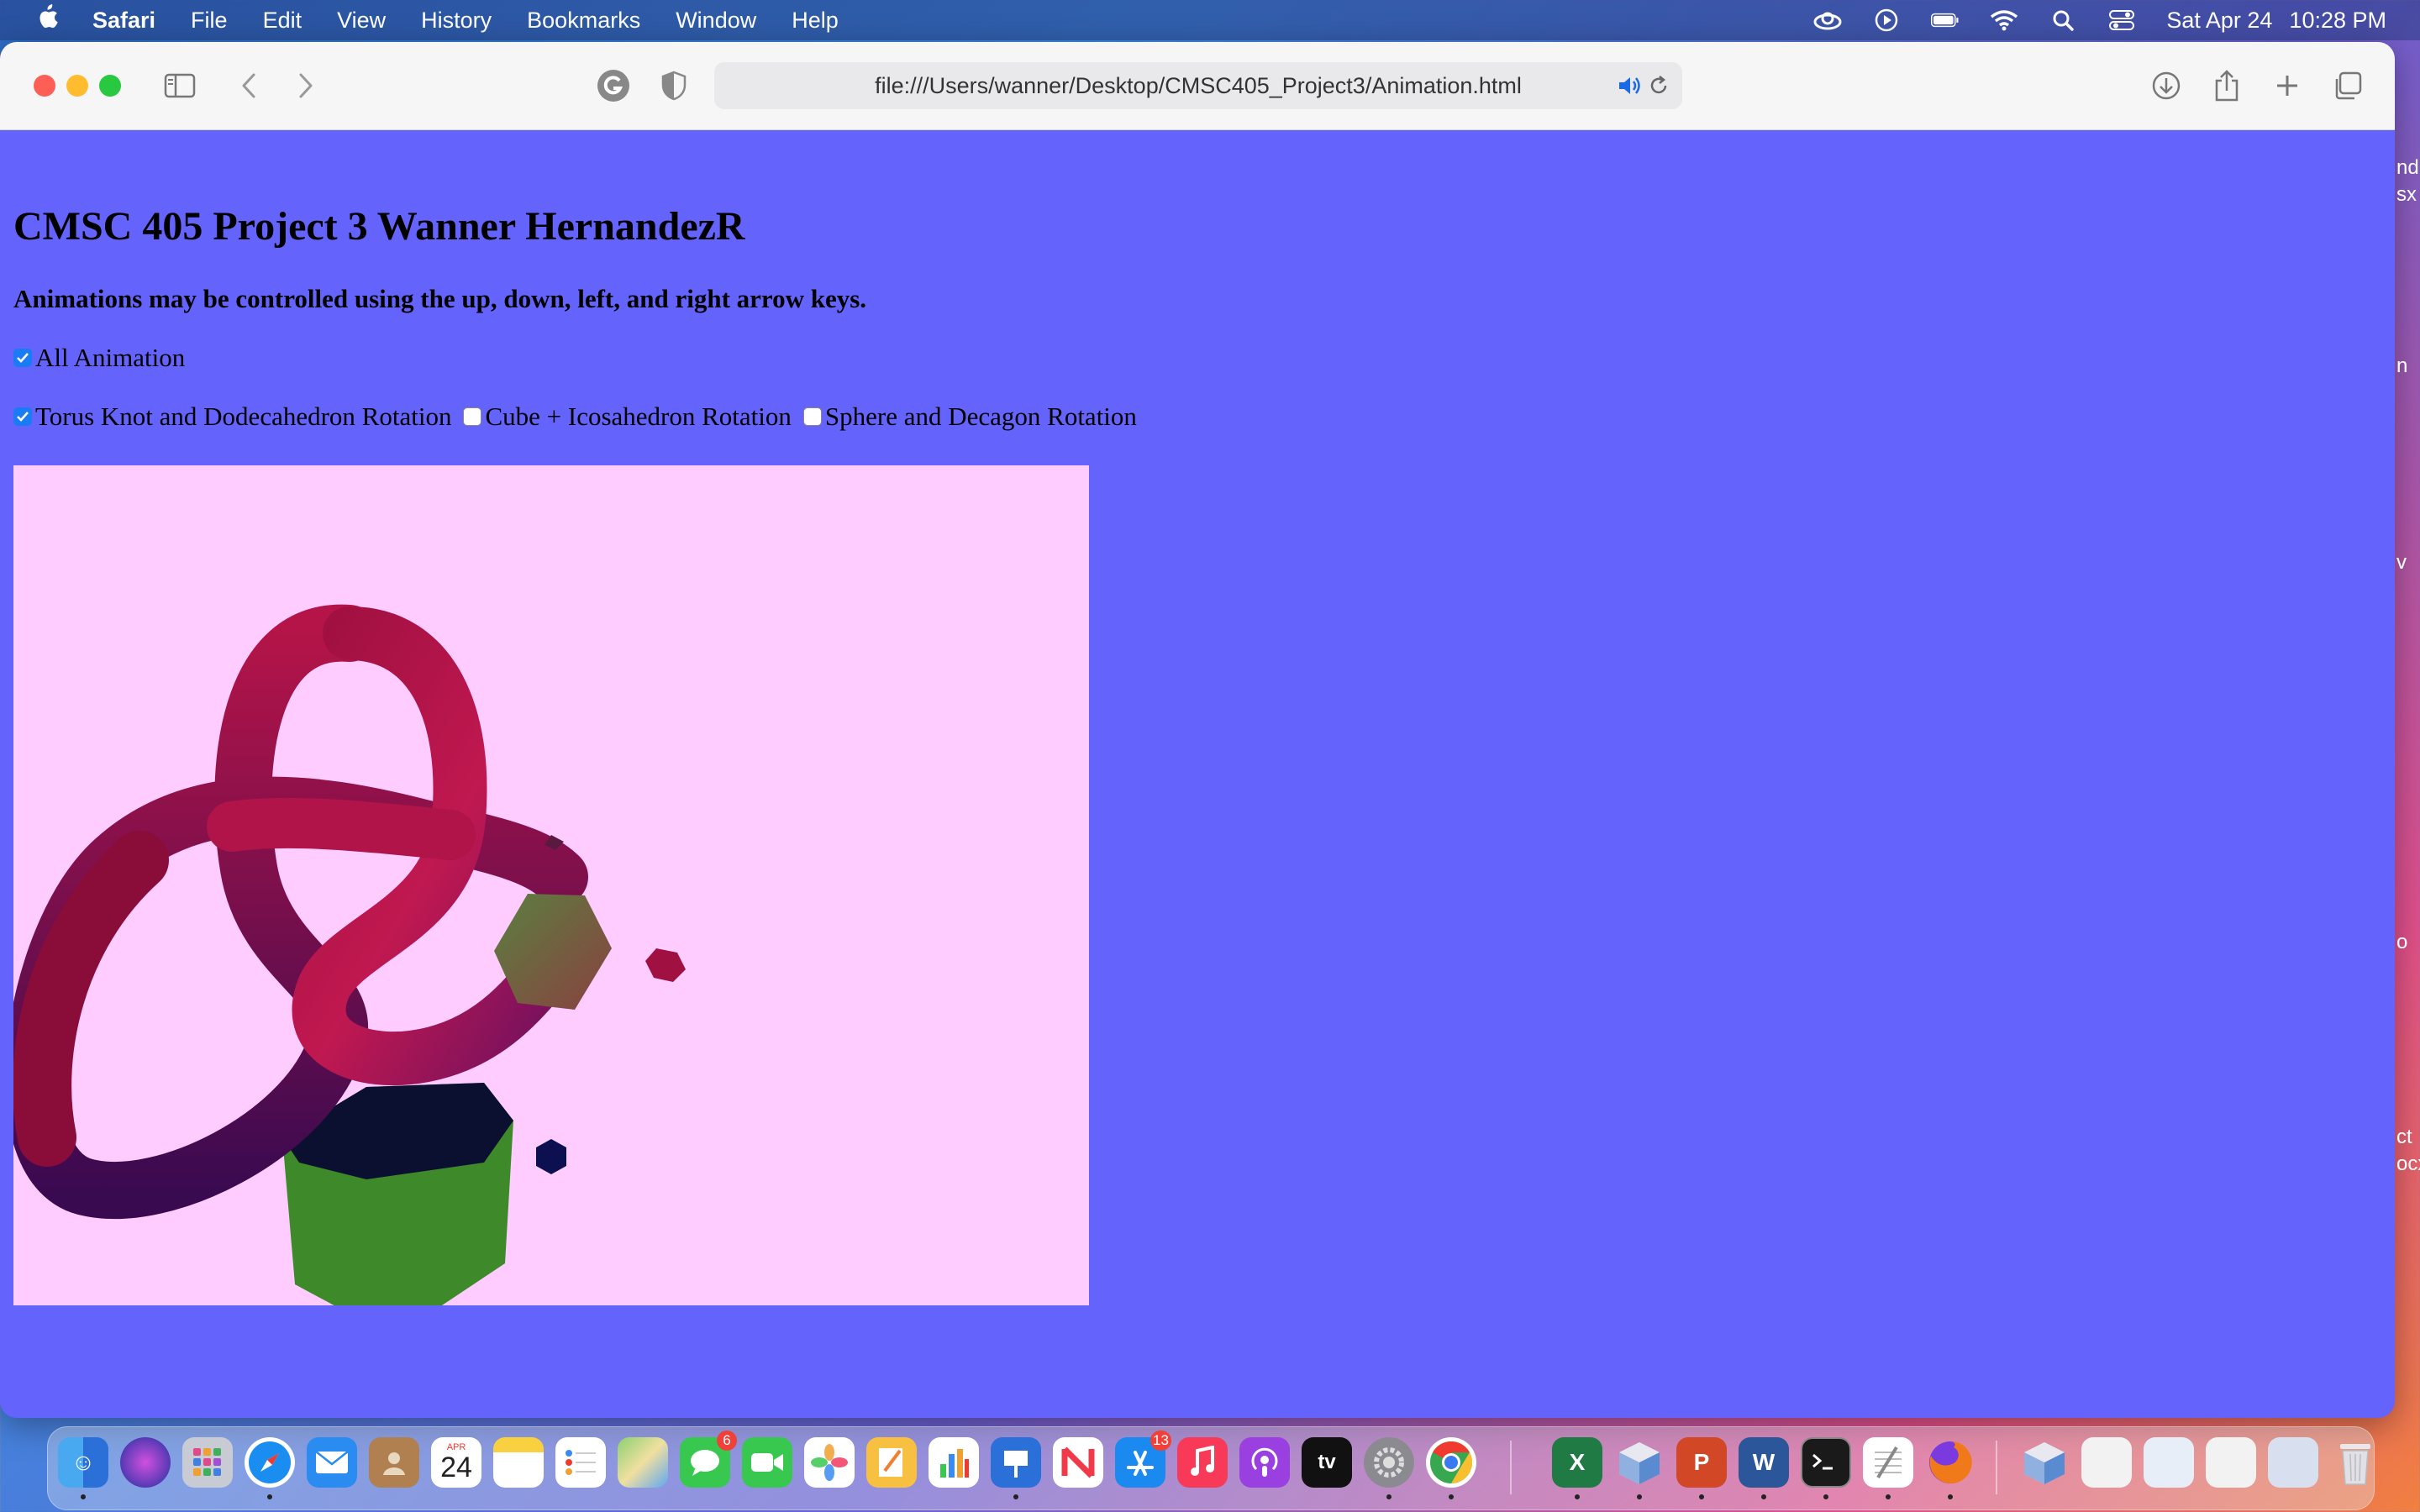 Image resolution: width=2420 pixels, height=1512 pixels. I want to click on small-red-icosahedron-shape, so click(665, 965).